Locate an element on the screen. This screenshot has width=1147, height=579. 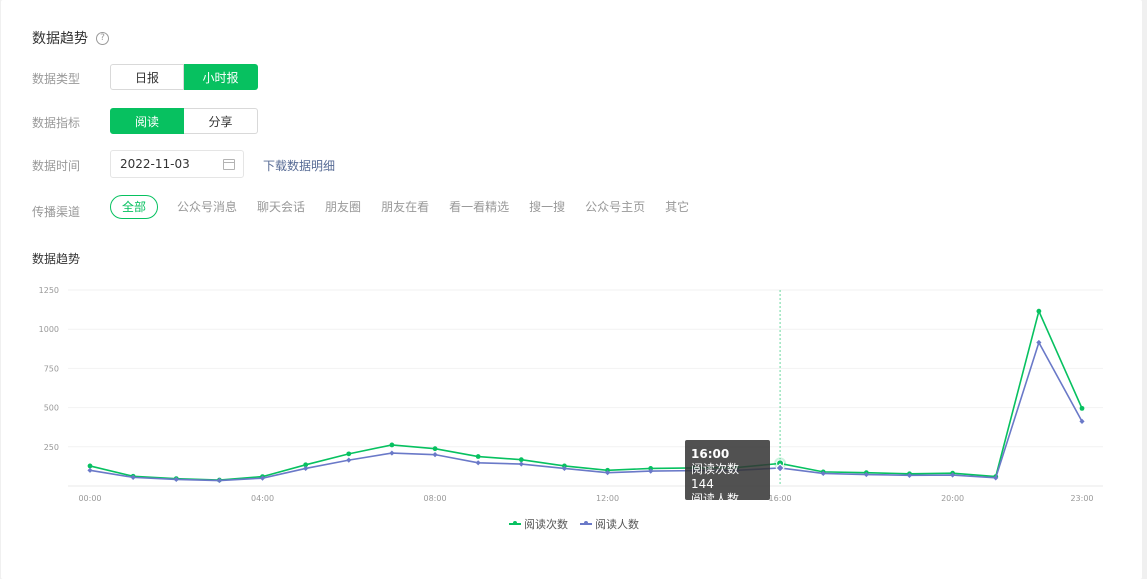
legend-item-reader-count: 阅读人数 is located at coordinates (609, 524).